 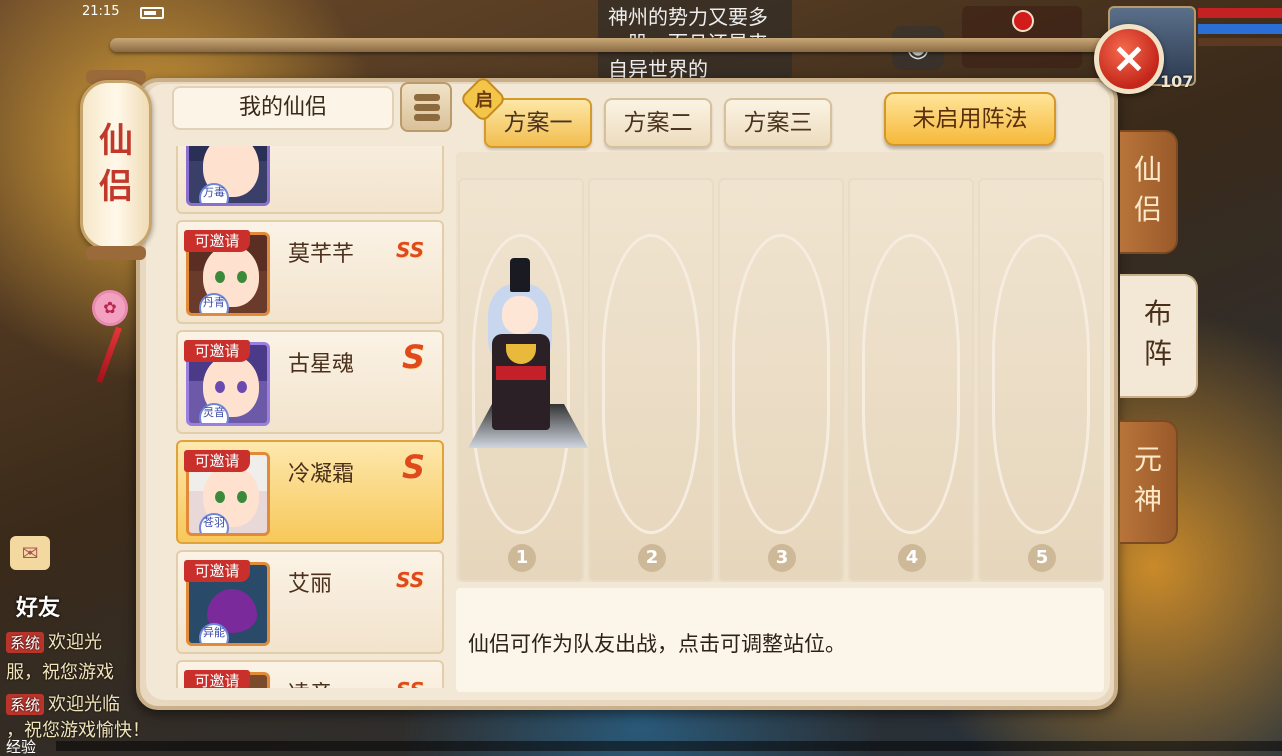 I want to click on system-message-text: 欢迎光, so click(x=75, y=642).